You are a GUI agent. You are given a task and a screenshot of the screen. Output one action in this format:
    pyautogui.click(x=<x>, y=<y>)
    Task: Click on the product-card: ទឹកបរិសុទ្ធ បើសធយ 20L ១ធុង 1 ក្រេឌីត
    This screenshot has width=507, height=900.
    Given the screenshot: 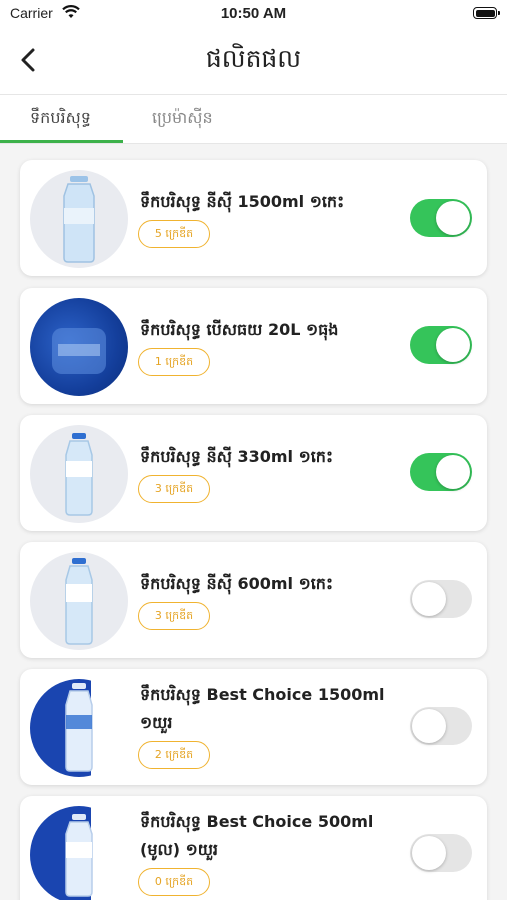 What is the action you would take?
    pyautogui.click(x=253, y=346)
    